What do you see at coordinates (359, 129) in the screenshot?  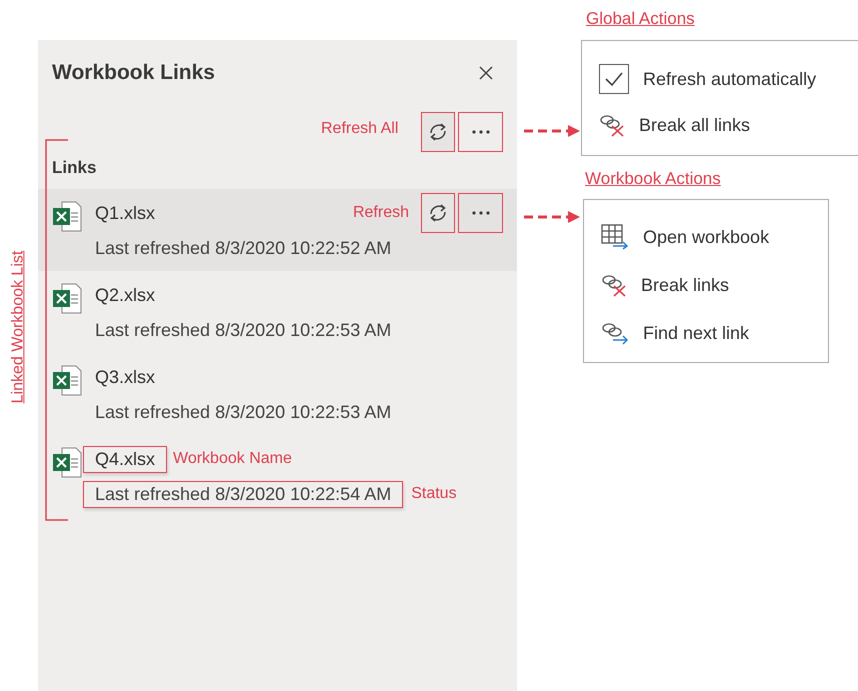 I see `annotation-label: Refresh All` at bounding box center [359, 129].